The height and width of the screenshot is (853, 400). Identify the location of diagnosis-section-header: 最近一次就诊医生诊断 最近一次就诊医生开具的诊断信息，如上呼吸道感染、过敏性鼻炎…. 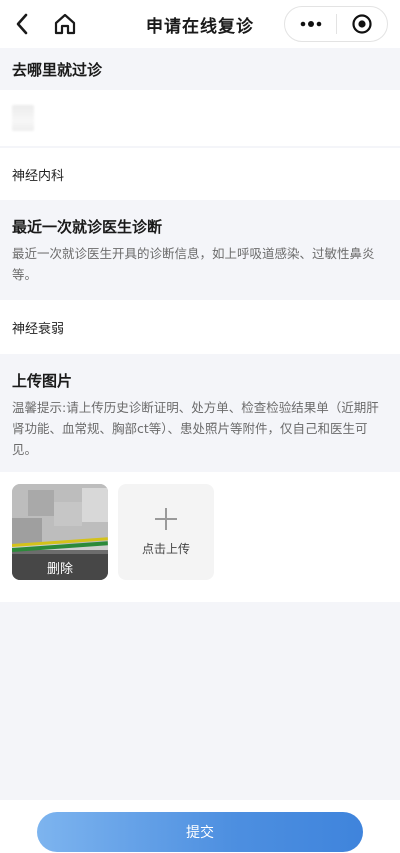
(200, 250).